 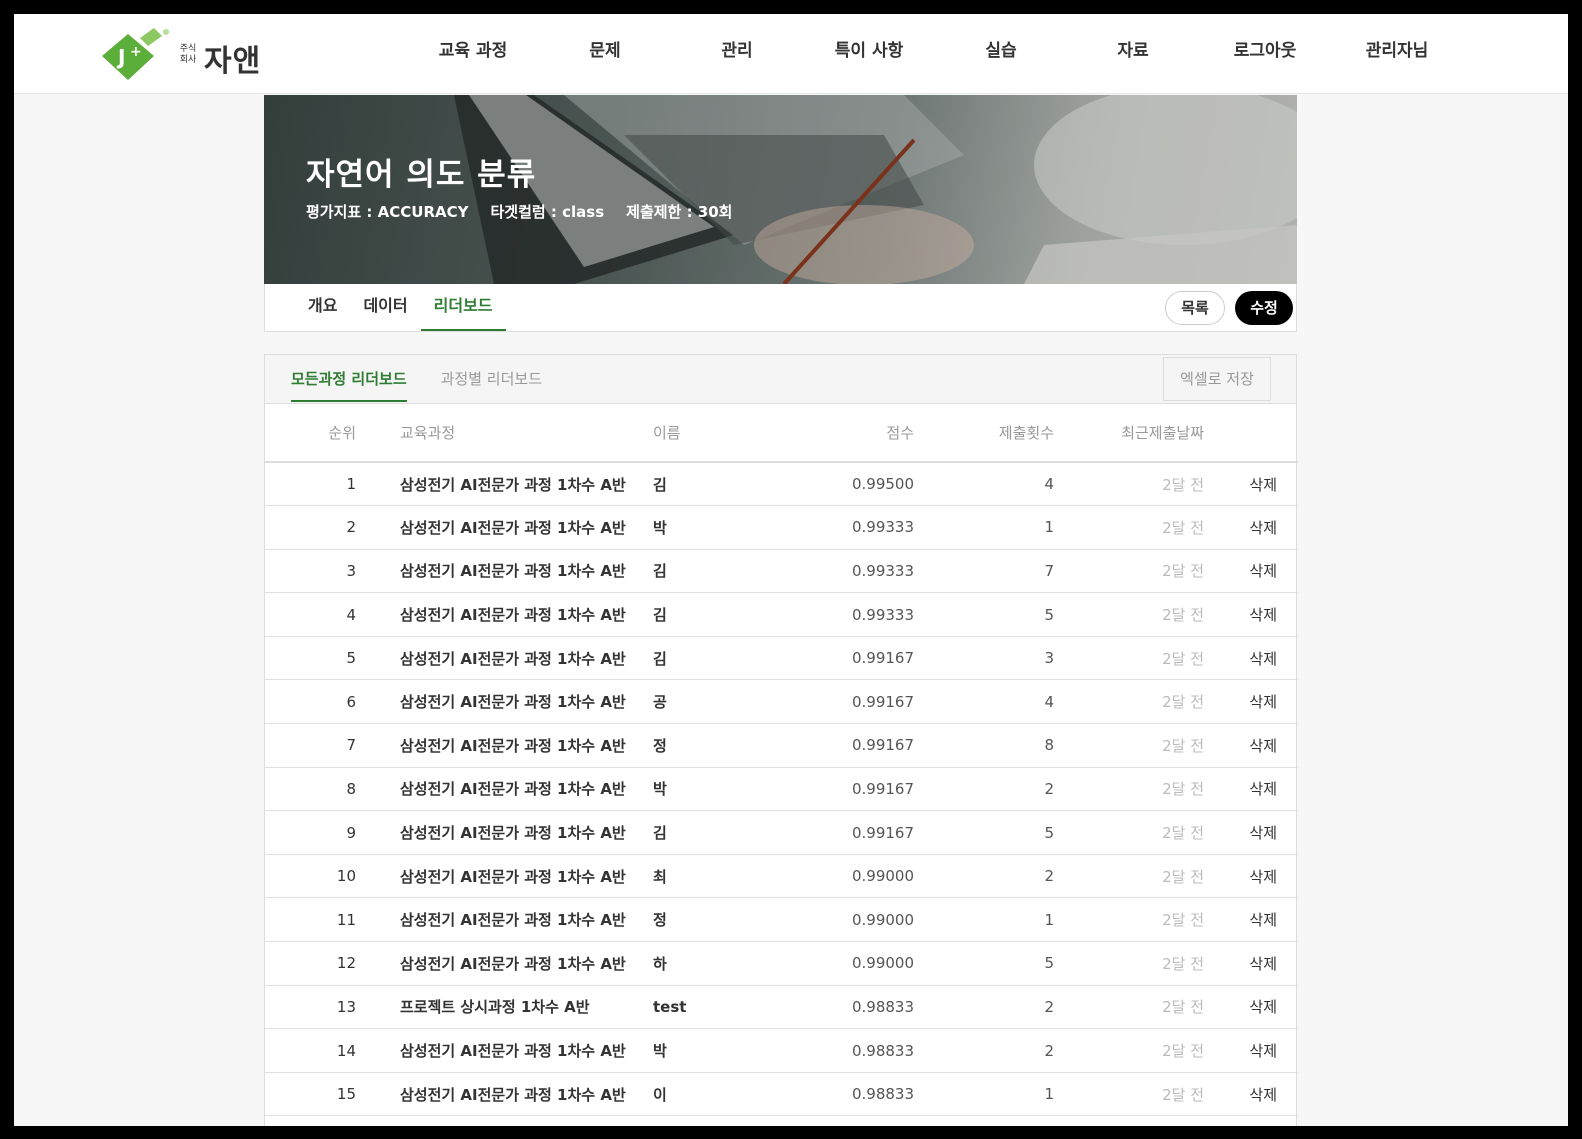 I want to click on cell-submit-count: 8, so click(x=984, y=745).